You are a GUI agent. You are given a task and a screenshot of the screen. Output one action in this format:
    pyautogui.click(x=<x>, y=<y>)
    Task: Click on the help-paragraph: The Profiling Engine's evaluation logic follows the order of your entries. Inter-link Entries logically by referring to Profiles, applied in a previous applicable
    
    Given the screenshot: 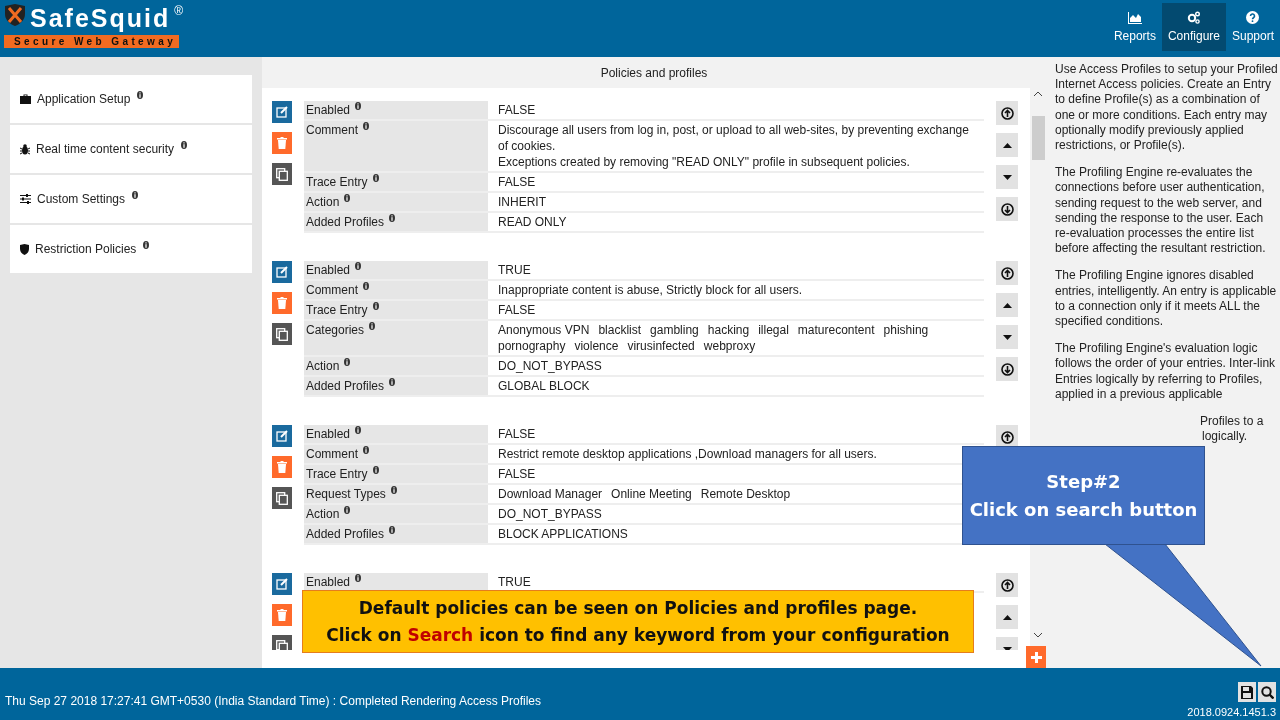 What is the action you would take?
    pyautogui.click(x=1166, y=372)
    